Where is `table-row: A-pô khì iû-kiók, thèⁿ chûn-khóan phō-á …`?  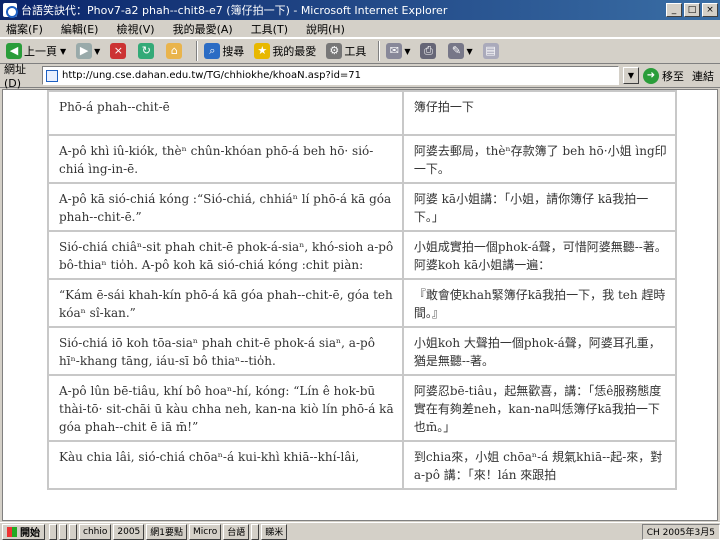
table-row: A-pô khì iû-kiók, thèⁿ chûn-khóan phō-á … is located at coordinates (362, 159).